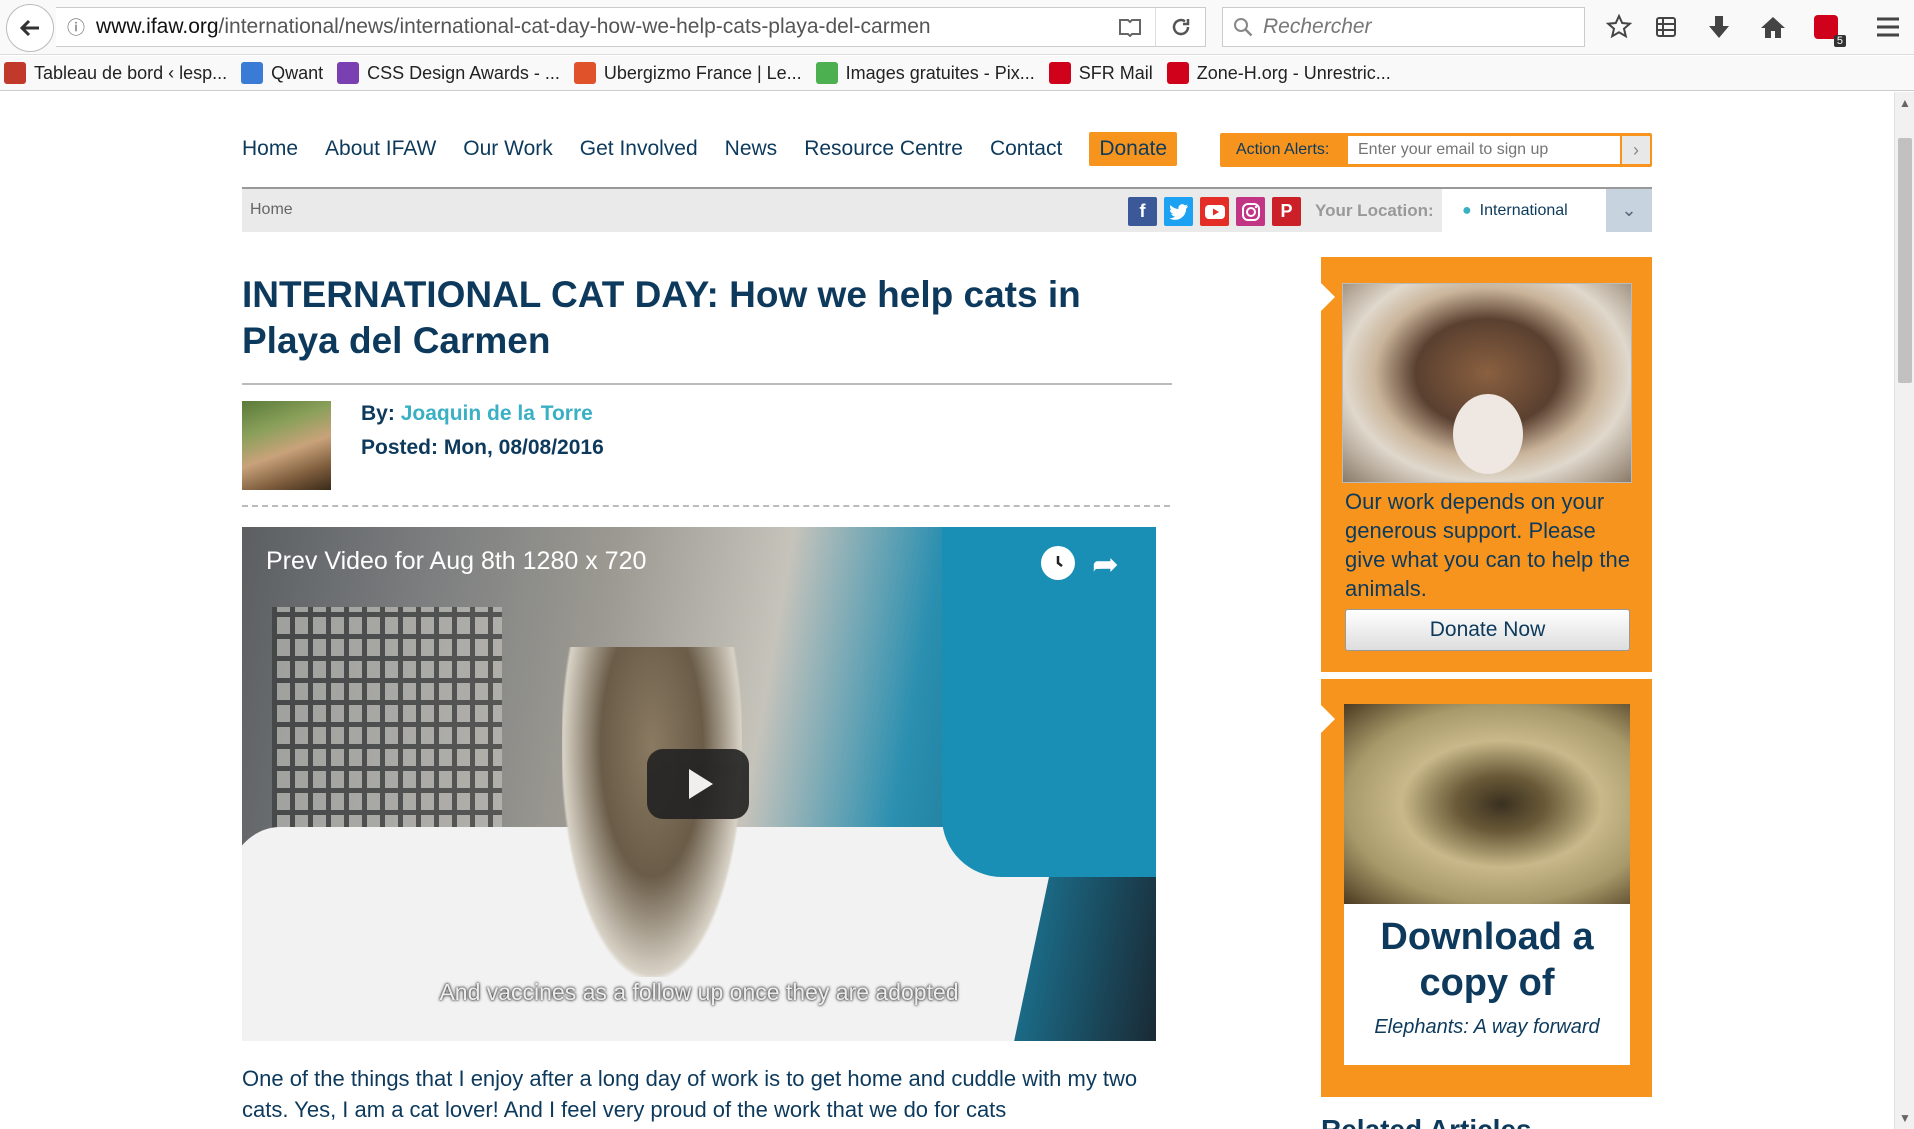 This screenshot has height=1129, width=1914. I want to click on scroll-down-icon: ▼, so click(1905, 1118).